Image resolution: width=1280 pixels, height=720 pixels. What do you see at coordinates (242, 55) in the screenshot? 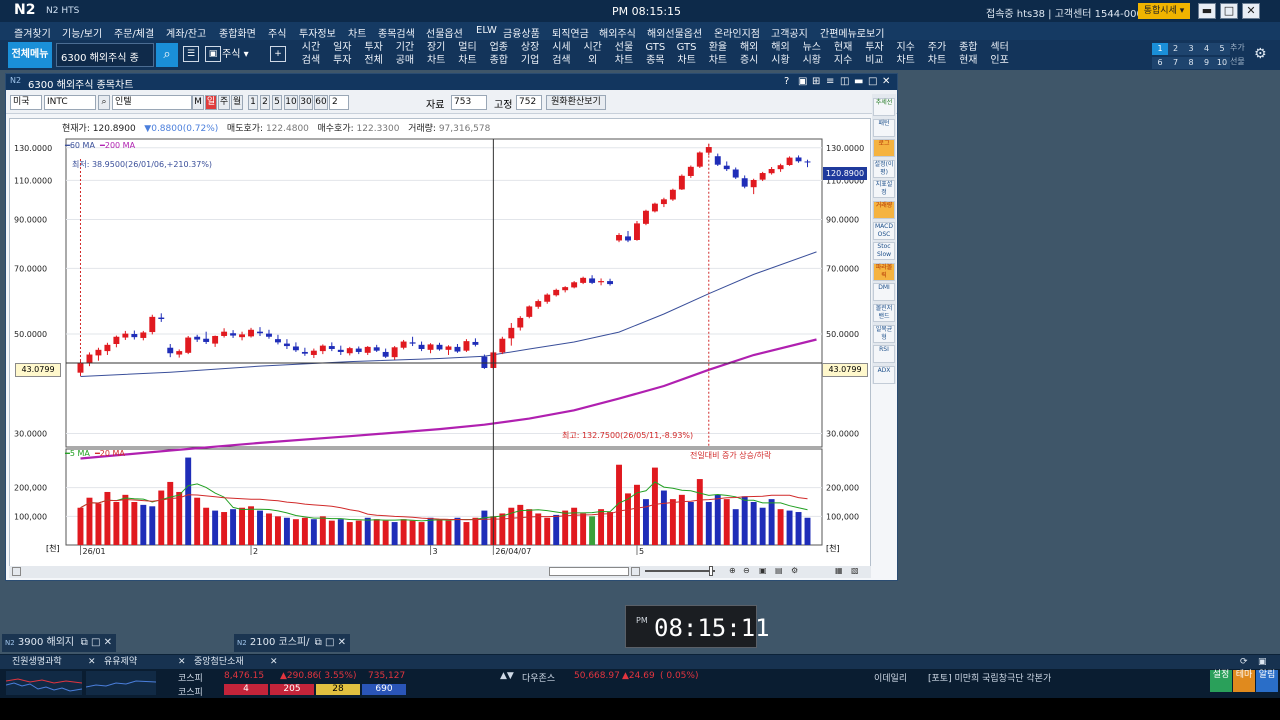
I see `stock-type-select: 주식 ▾` at bounding box center [242, 55].